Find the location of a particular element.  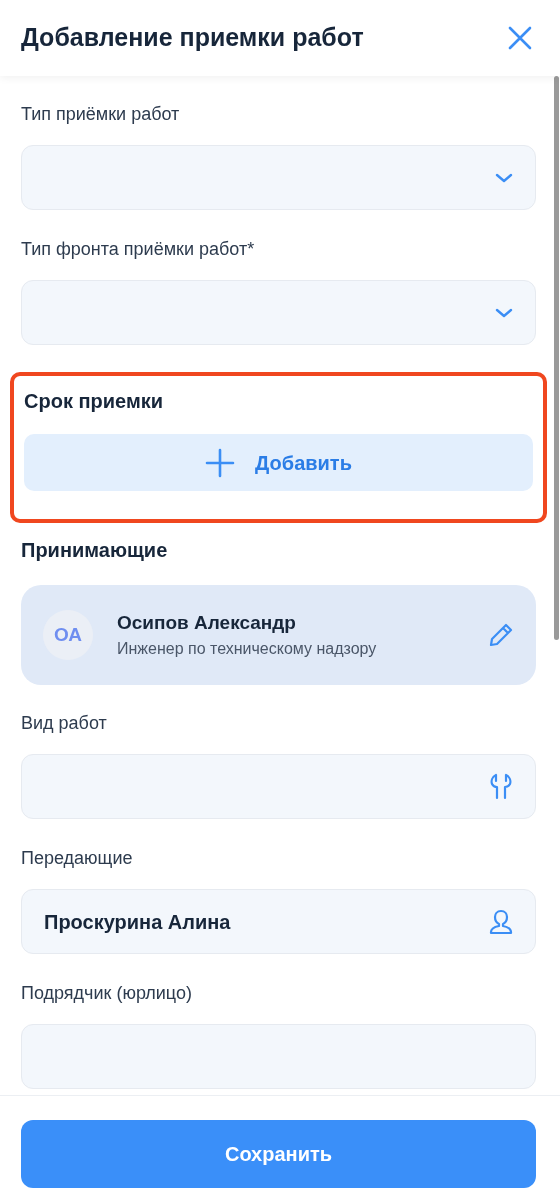

avatar: ОА is located at coordinates (68, 635).